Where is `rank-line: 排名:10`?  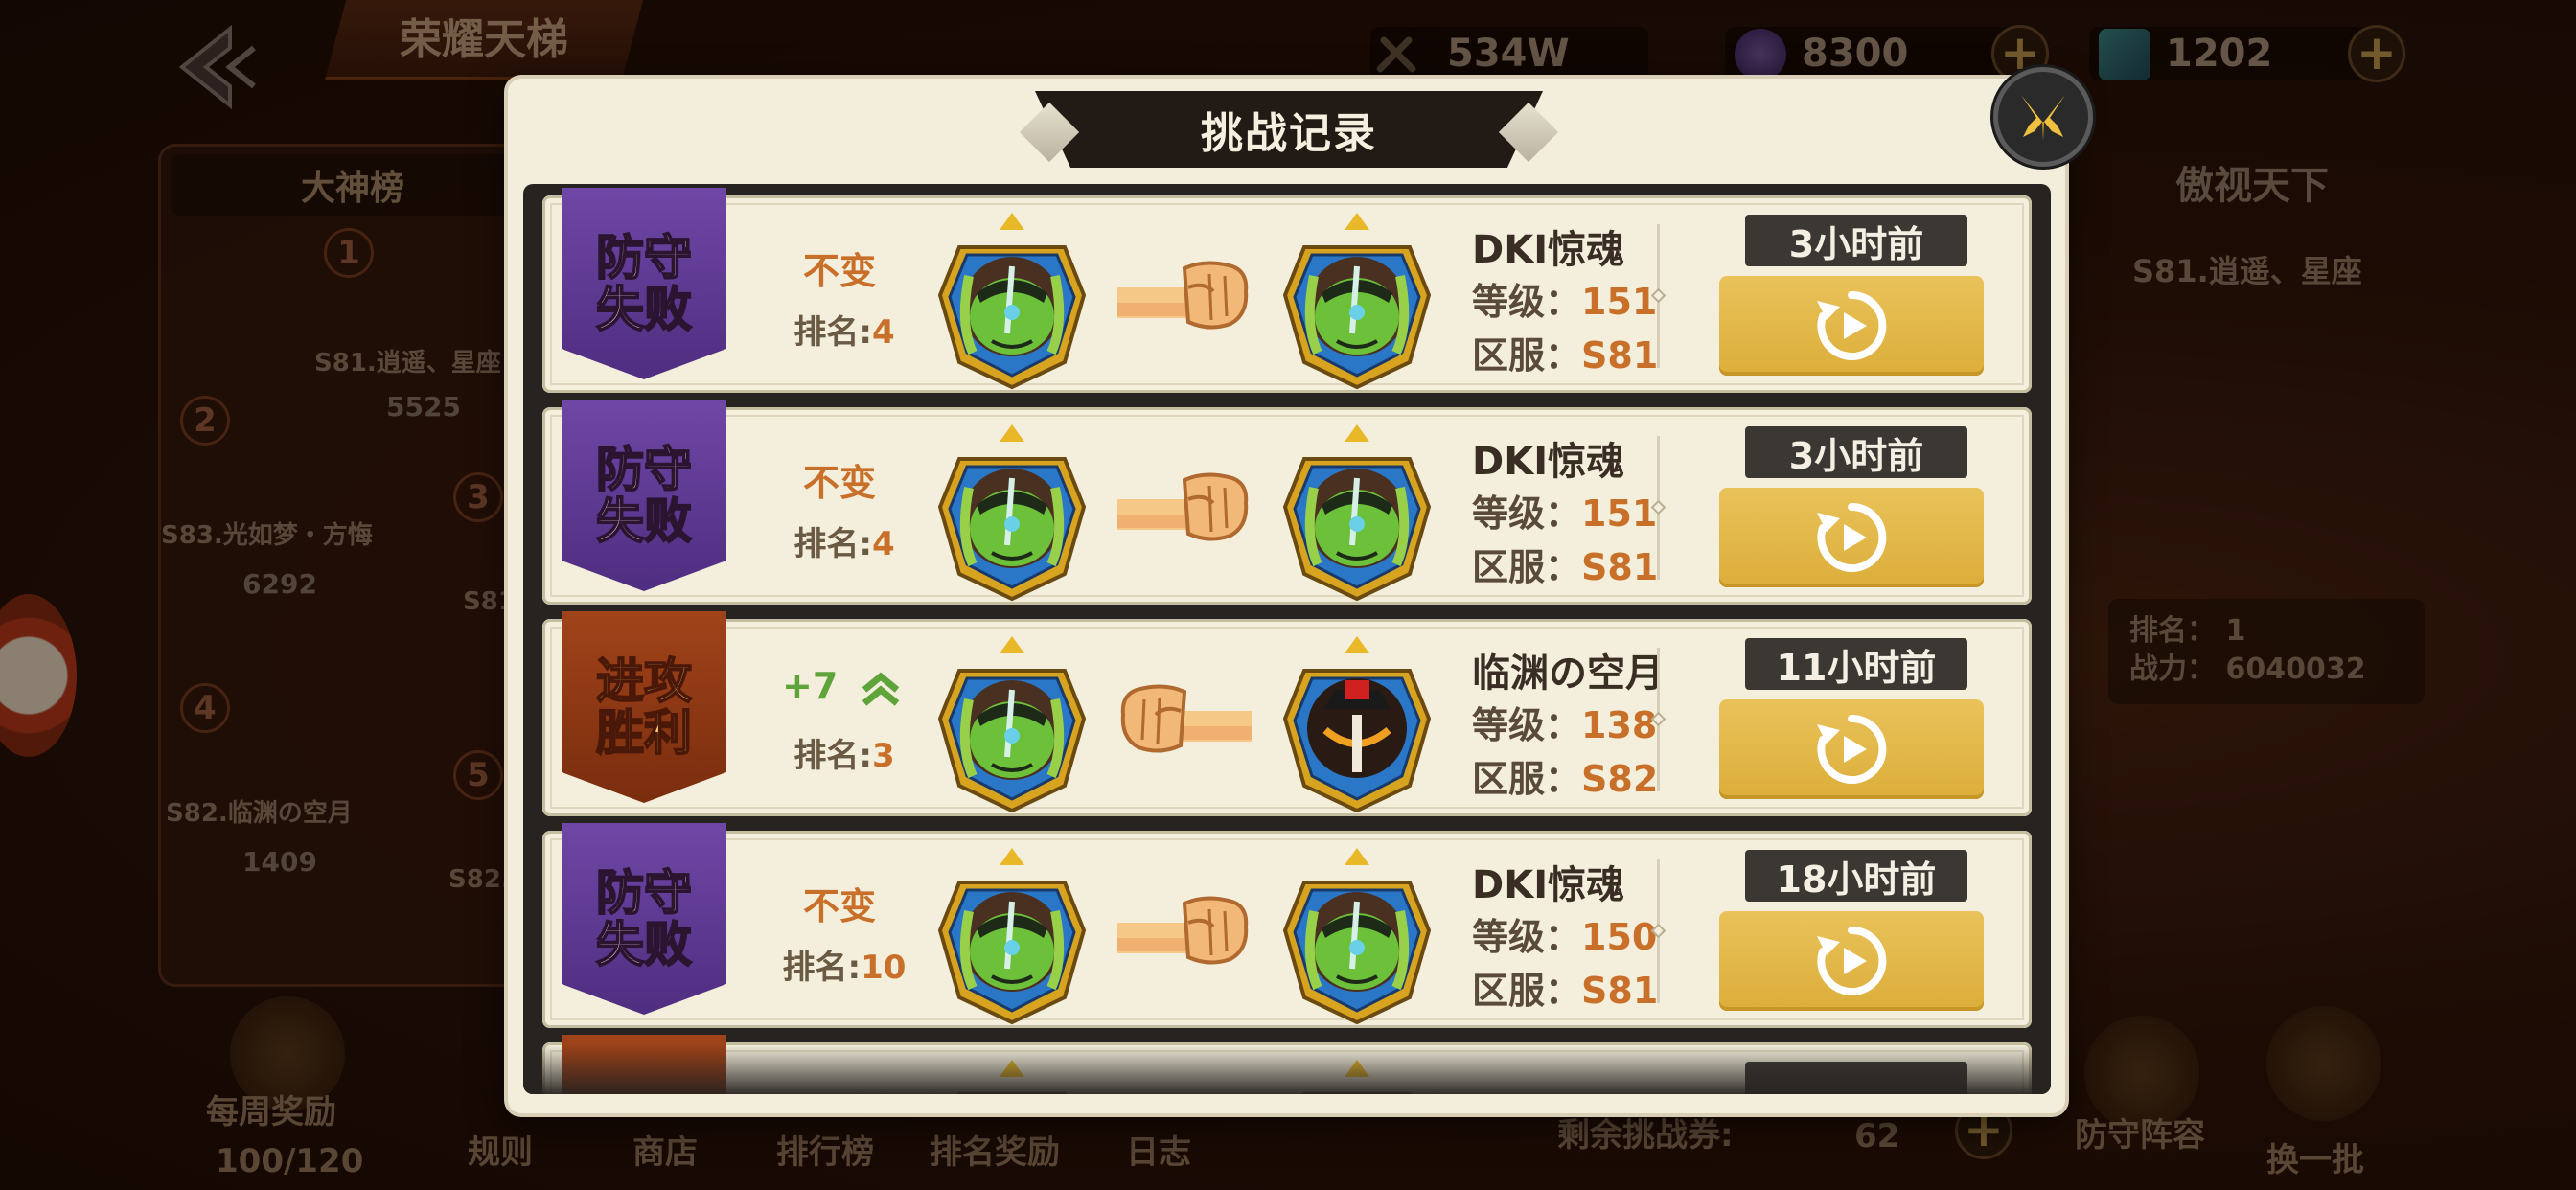
rank-line: 排名:10 is located at coordinates (844, 965).